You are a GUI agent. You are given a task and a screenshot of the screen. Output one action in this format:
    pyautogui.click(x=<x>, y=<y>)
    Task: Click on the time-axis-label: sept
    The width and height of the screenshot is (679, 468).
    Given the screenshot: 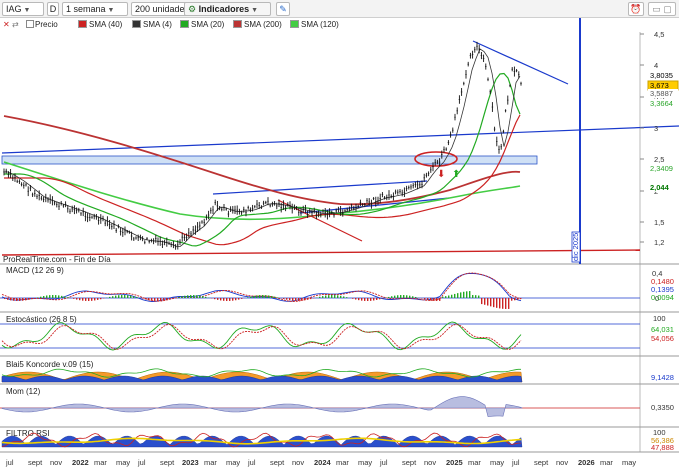 What is the action you would take?
    pyautogui.click(x=277, y=462)
    